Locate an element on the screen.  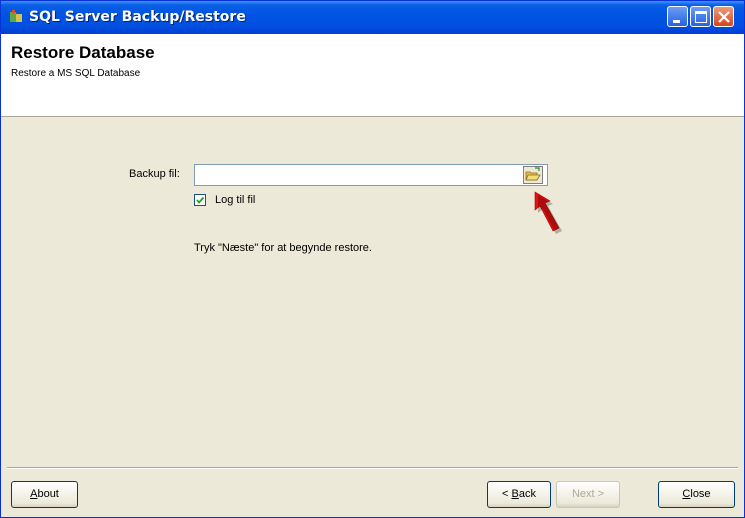
next-label: Next > is located at coordinates (588, 494).